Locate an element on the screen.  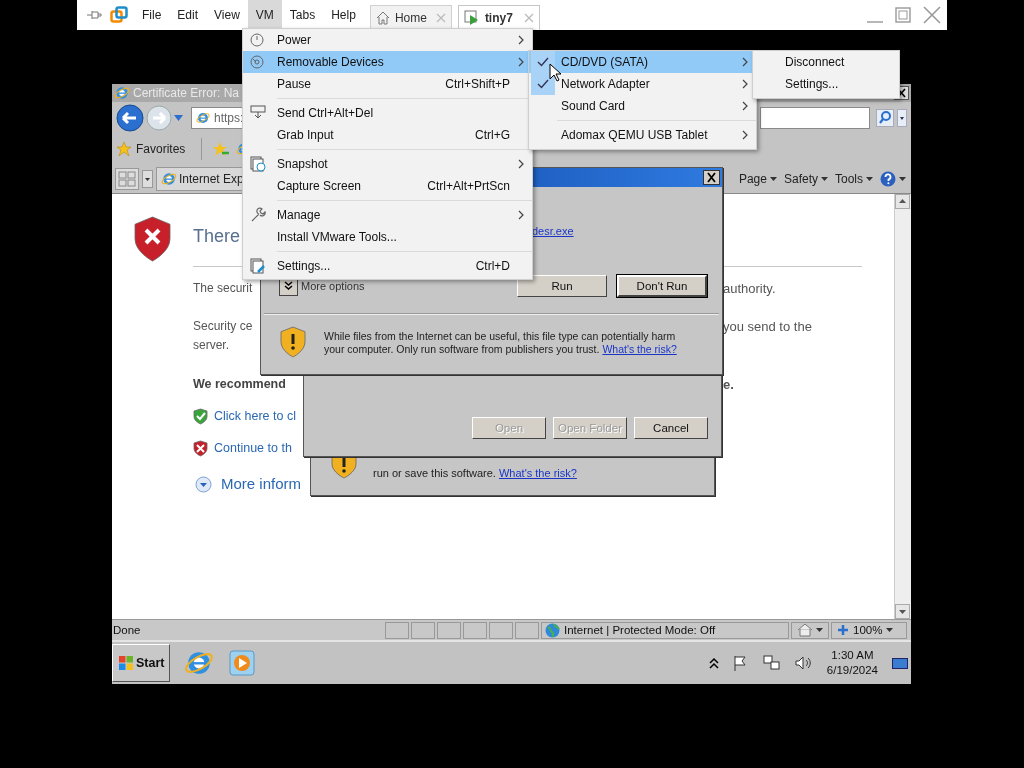
home-icon is located at coordinates (382, 18).